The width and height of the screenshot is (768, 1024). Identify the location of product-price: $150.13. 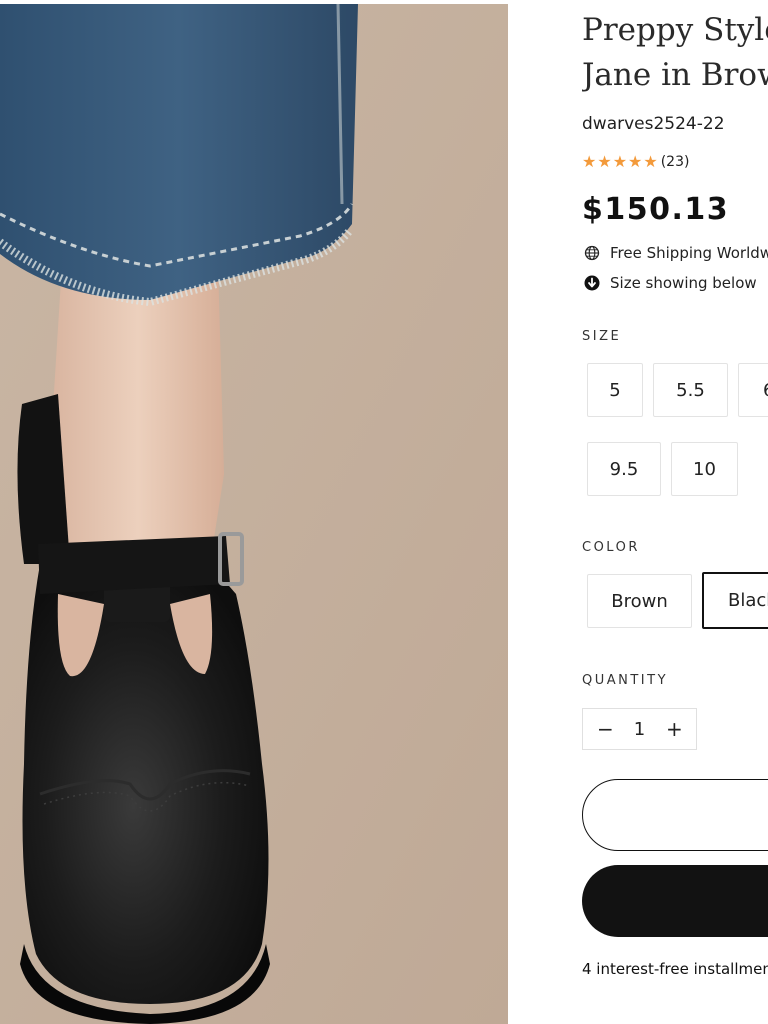
(656, 209).